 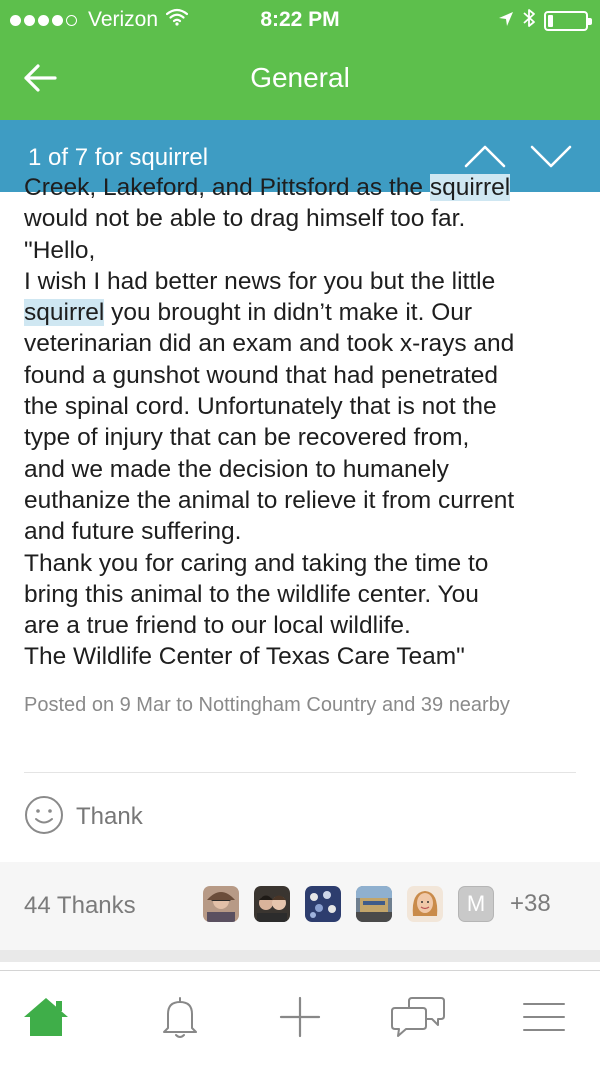 I want to click on next-result-button, so click(x=551, y=156).